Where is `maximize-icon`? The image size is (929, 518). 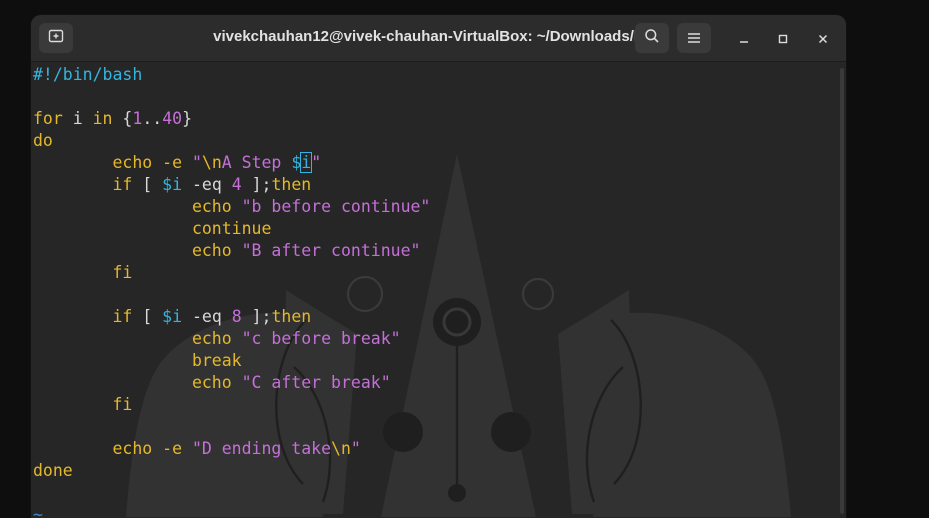 maximize-icon is located at coordinates (783, 39).